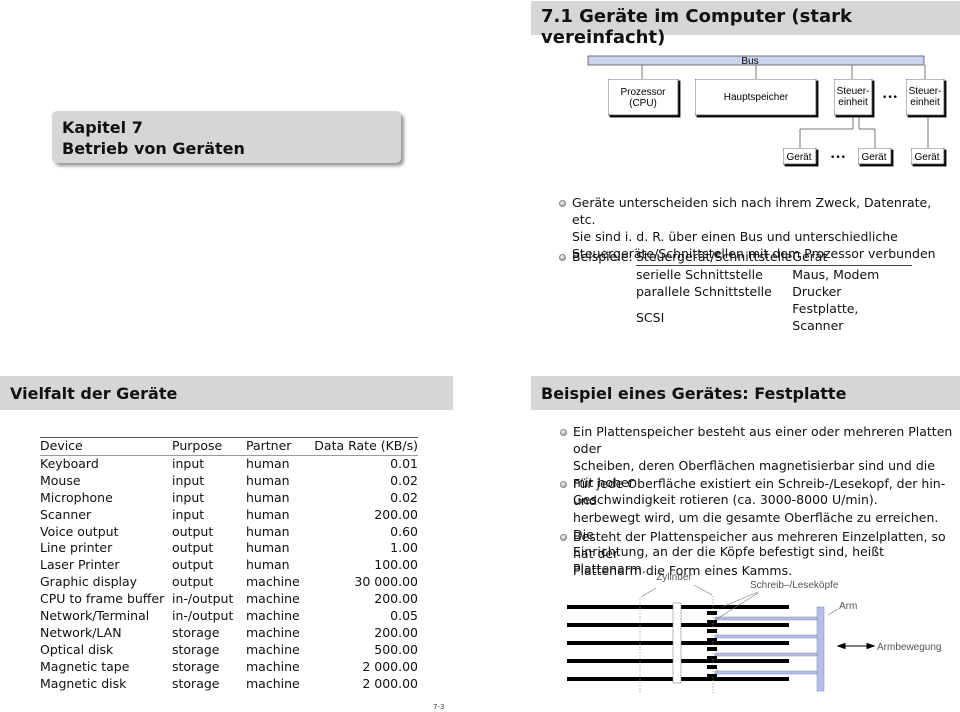 The image size is (960, 712). What do you see at coordinates (102, 127) in the screenshot?
I see `chapter-number: Kapitel 7` at bounding box center [102, 127].